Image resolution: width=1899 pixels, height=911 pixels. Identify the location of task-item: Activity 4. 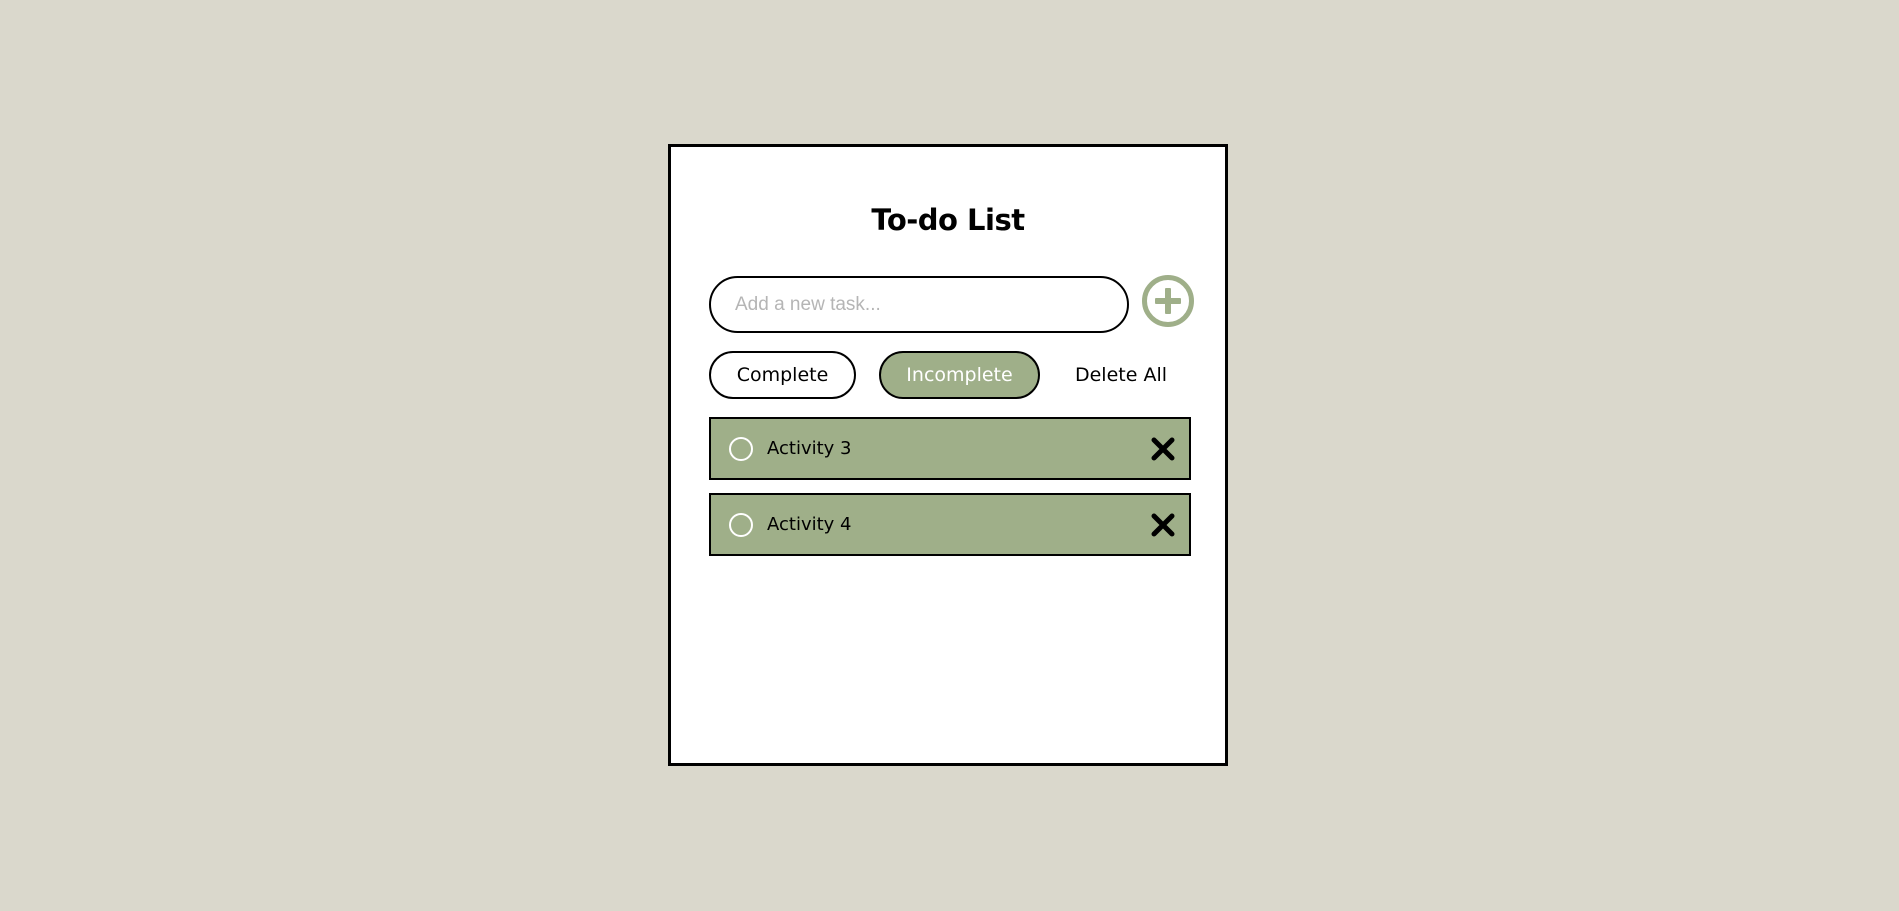
(950, 524).